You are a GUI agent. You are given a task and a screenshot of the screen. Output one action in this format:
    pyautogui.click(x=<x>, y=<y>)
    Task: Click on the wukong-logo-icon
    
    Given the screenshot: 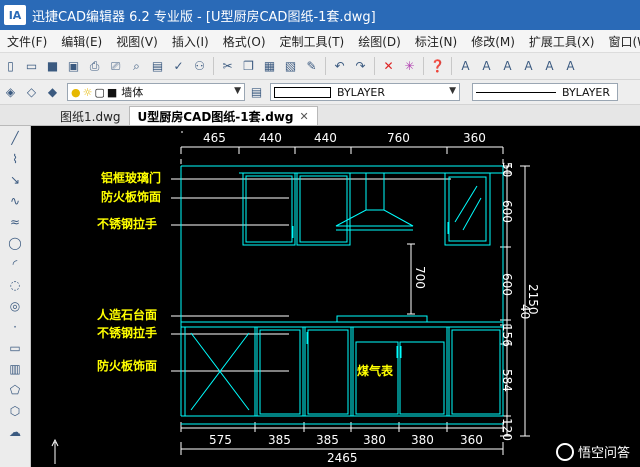 What is the action you would take?
    pyautogui.click(x=564, y=451)
    